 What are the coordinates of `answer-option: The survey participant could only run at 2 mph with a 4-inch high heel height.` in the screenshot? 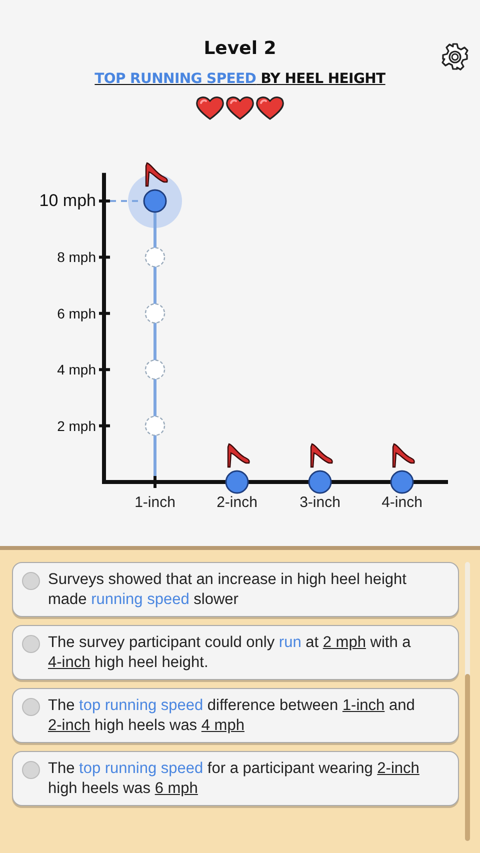 It's located at (235, 652).